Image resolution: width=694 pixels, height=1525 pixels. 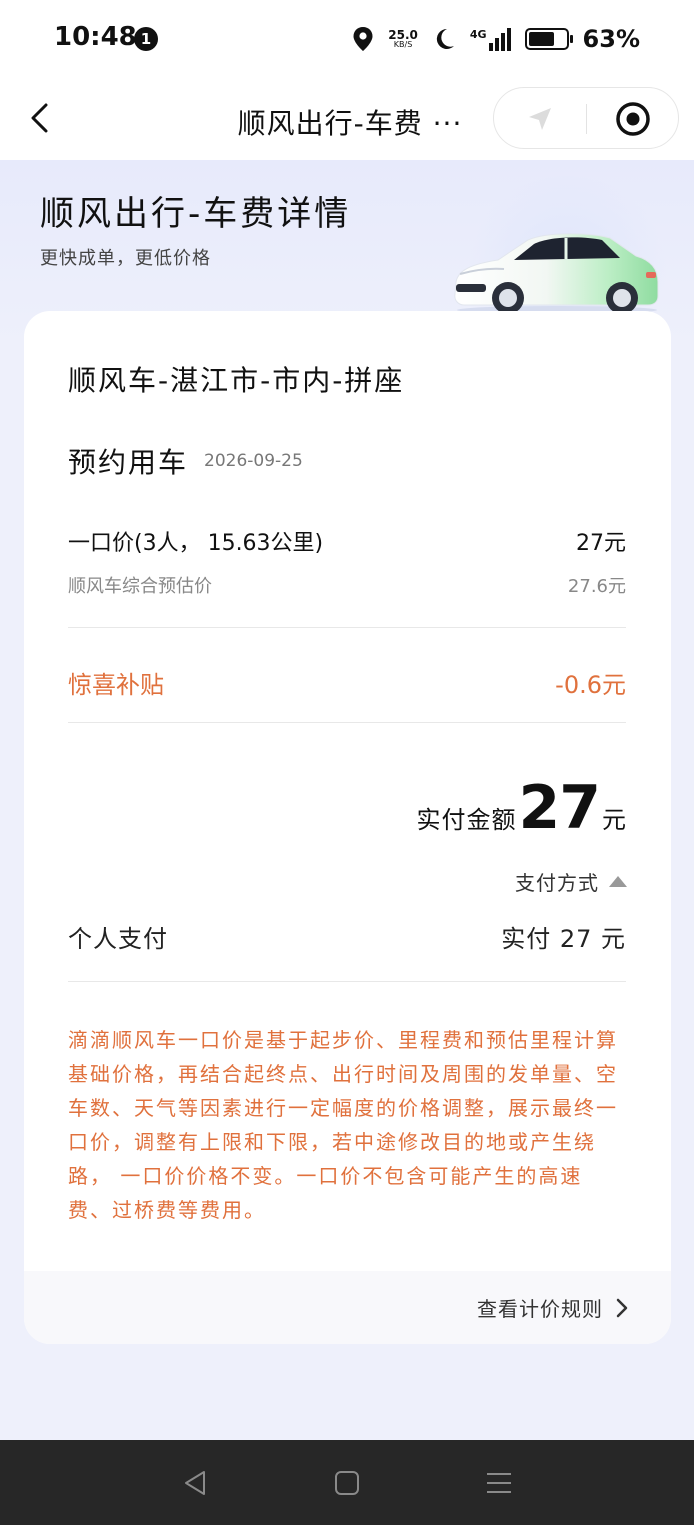 I want to click on system-home-button, so click(x=347, y=1483).